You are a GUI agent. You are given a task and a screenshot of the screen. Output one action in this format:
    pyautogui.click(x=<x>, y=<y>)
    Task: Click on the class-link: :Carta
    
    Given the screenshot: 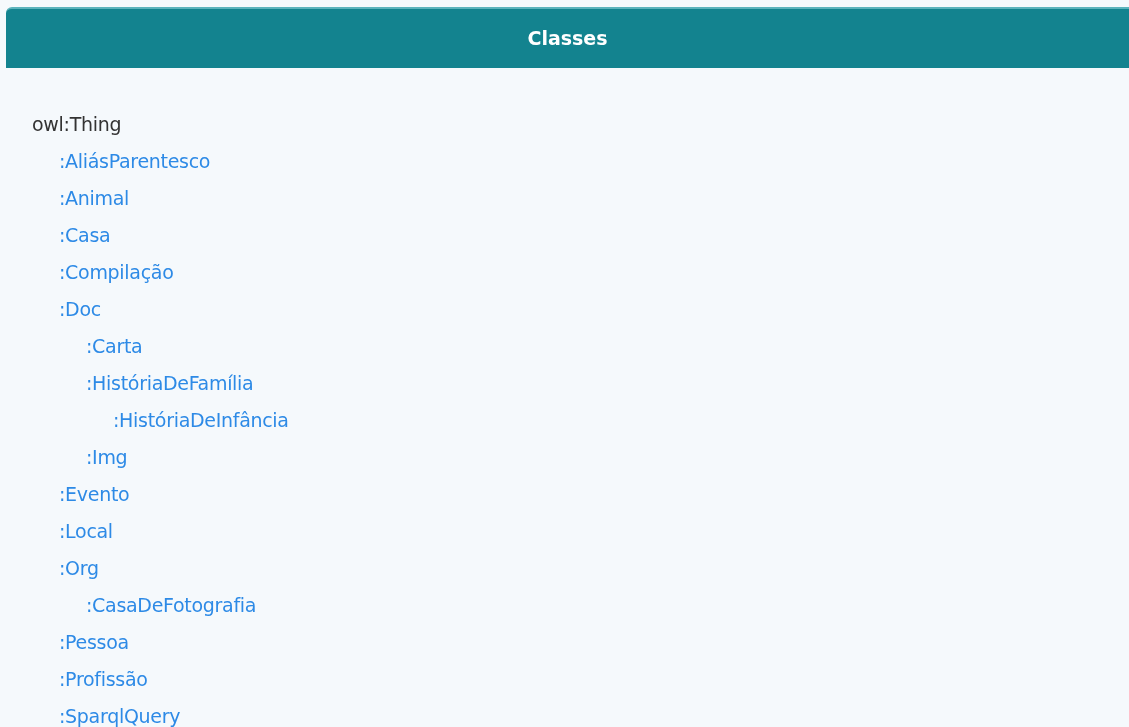 What is the action you would take?
    pyautogui.click(x=114, y=346)
    